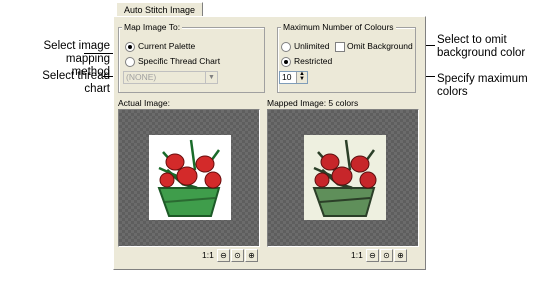 This screenshot has height=288, width=536. What do you see at coordinates (313, 61) in the screenshot?
I see `label-restricted: Restricted` at bounding box center [313, 61].